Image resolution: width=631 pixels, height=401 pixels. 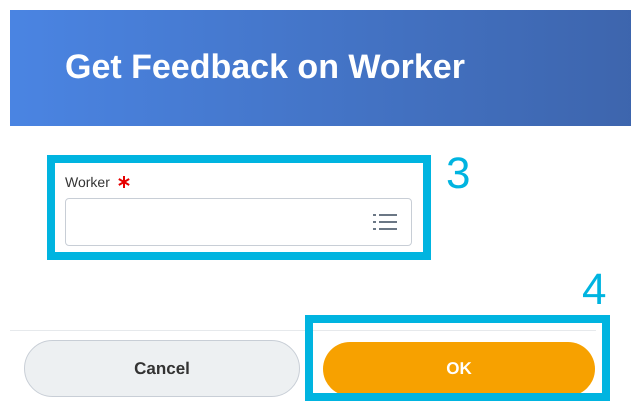 I want to click on page-title: Get Feedback on Worker, so click(x=265, y=67).